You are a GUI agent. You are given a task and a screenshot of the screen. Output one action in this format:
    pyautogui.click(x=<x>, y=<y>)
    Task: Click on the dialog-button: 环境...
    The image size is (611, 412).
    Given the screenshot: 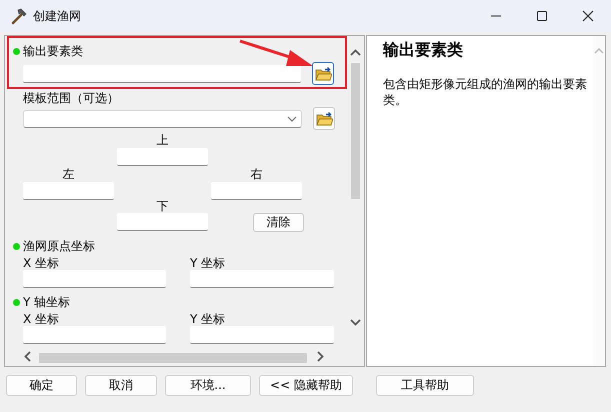 What is the action you would take?
    pyautogui.click(x=208, y=385)
    